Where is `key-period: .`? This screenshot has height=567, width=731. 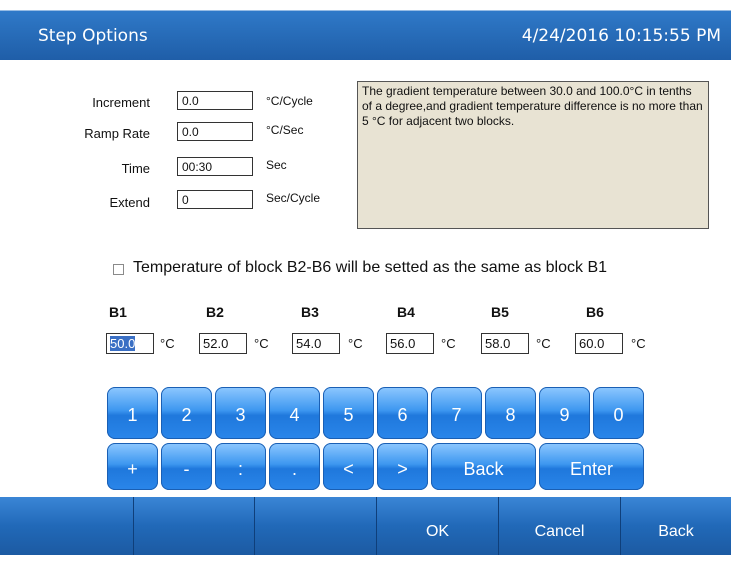
key-period: . is located at coordinates (294, 466).